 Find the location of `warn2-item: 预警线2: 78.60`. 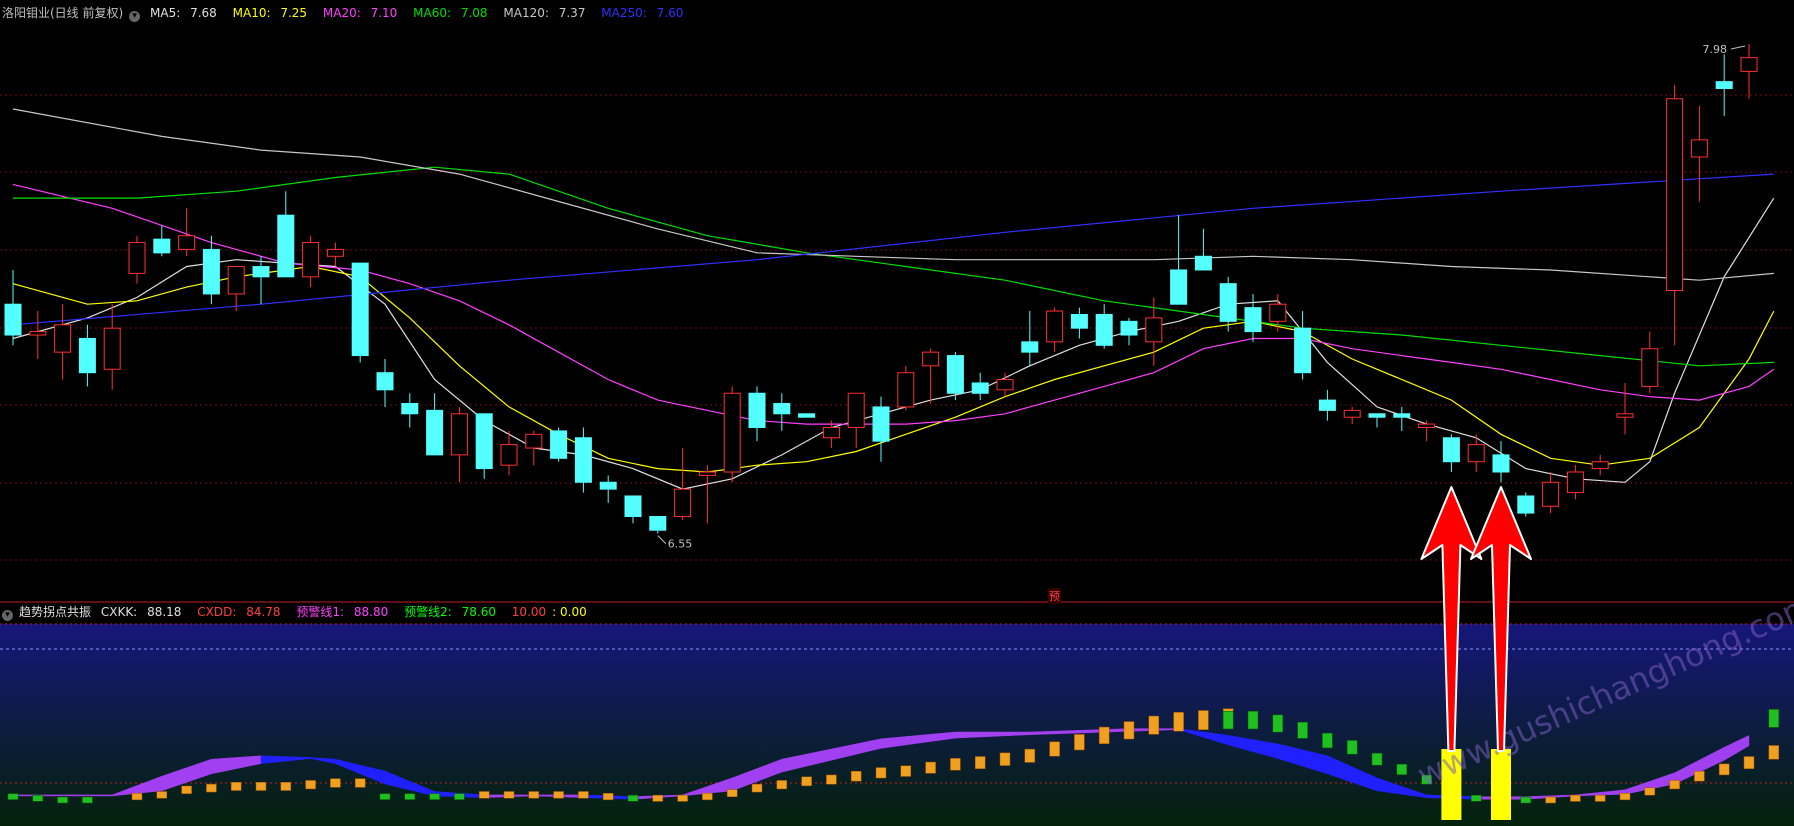

warn2-item: 预警线2: 78.60 is located at coordinates (450, 612).